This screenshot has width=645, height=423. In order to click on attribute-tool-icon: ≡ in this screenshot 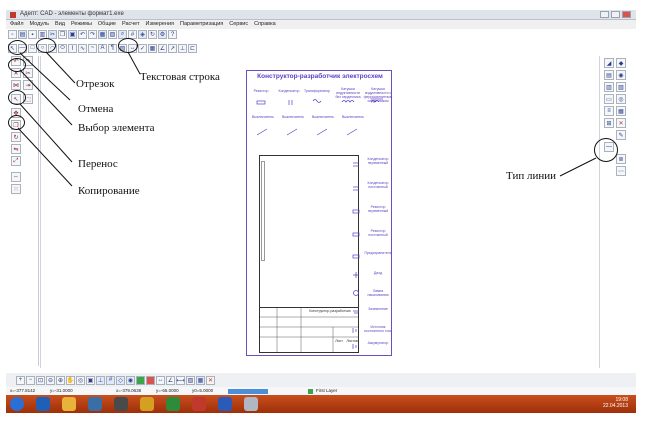, I will do `click(609, 111)`.